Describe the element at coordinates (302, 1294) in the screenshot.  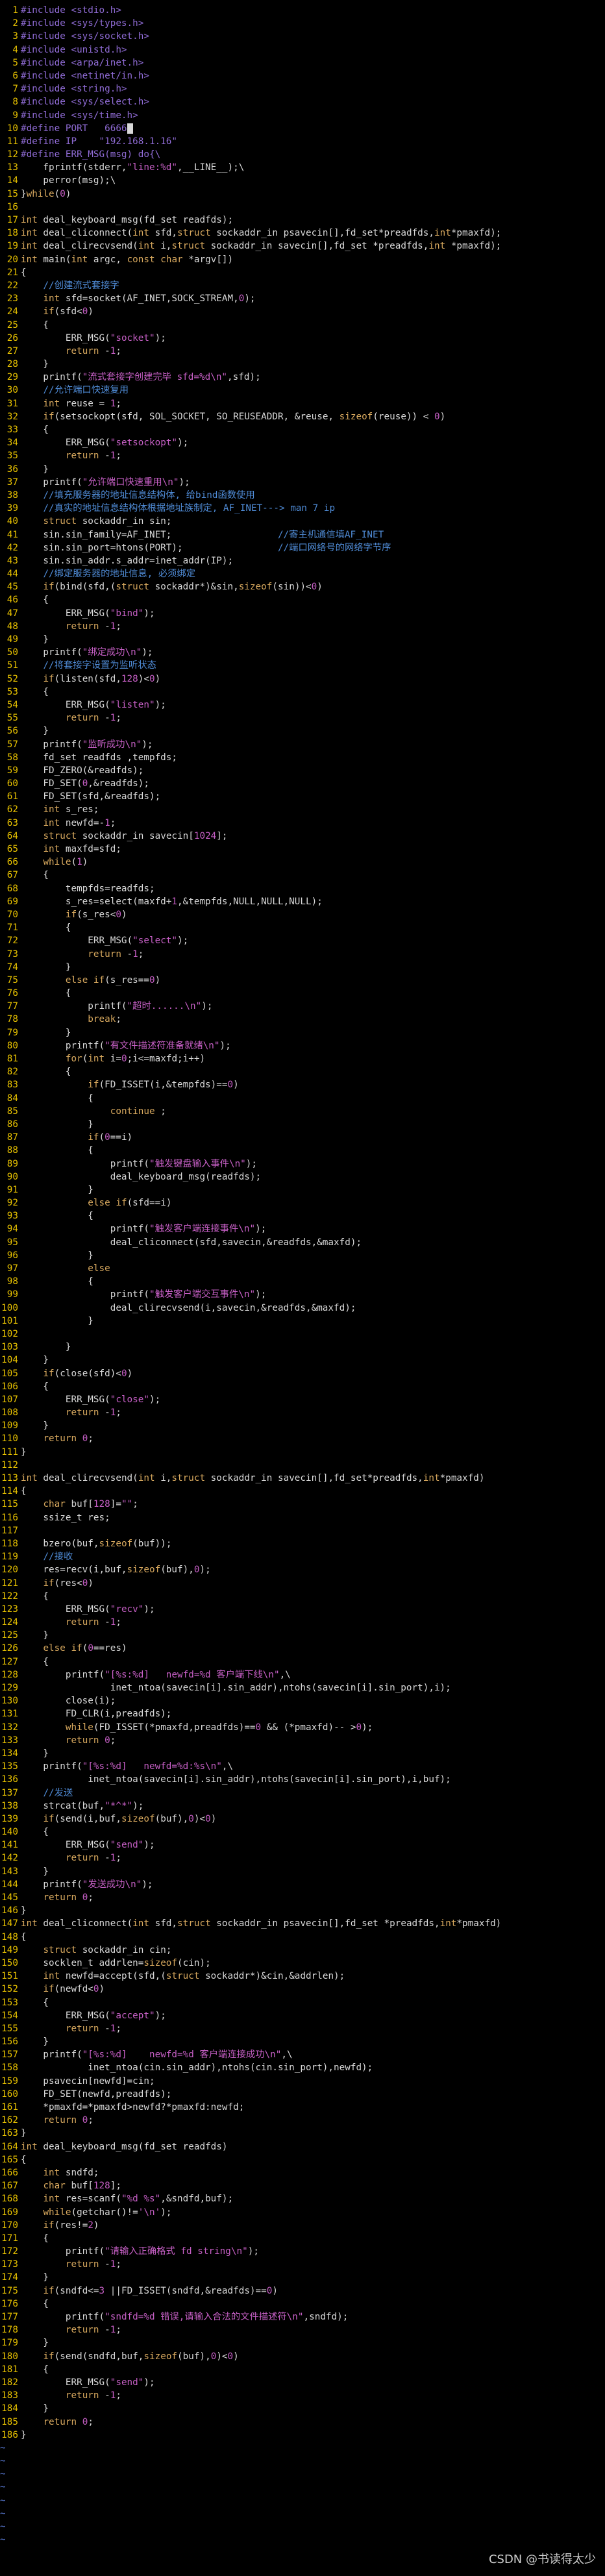
I see `code-line: 99 printf("触发客户端交互事件\n");` at that location.